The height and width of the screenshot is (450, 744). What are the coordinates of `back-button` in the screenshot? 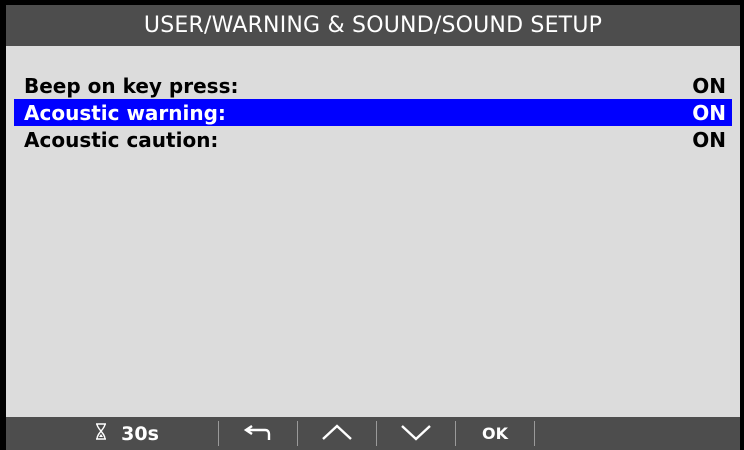 It's located at (258, 433).